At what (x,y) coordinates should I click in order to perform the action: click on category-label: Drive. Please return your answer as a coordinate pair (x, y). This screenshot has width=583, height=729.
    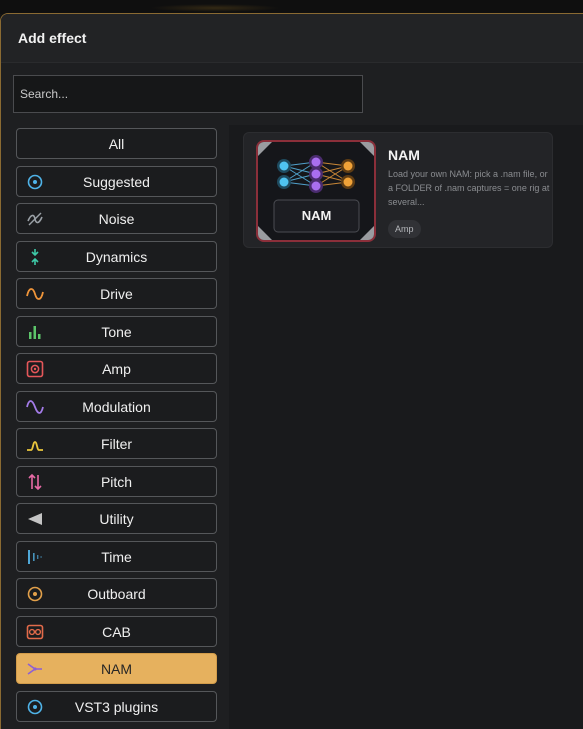
    Looking at the image, I should click on (116, 294).